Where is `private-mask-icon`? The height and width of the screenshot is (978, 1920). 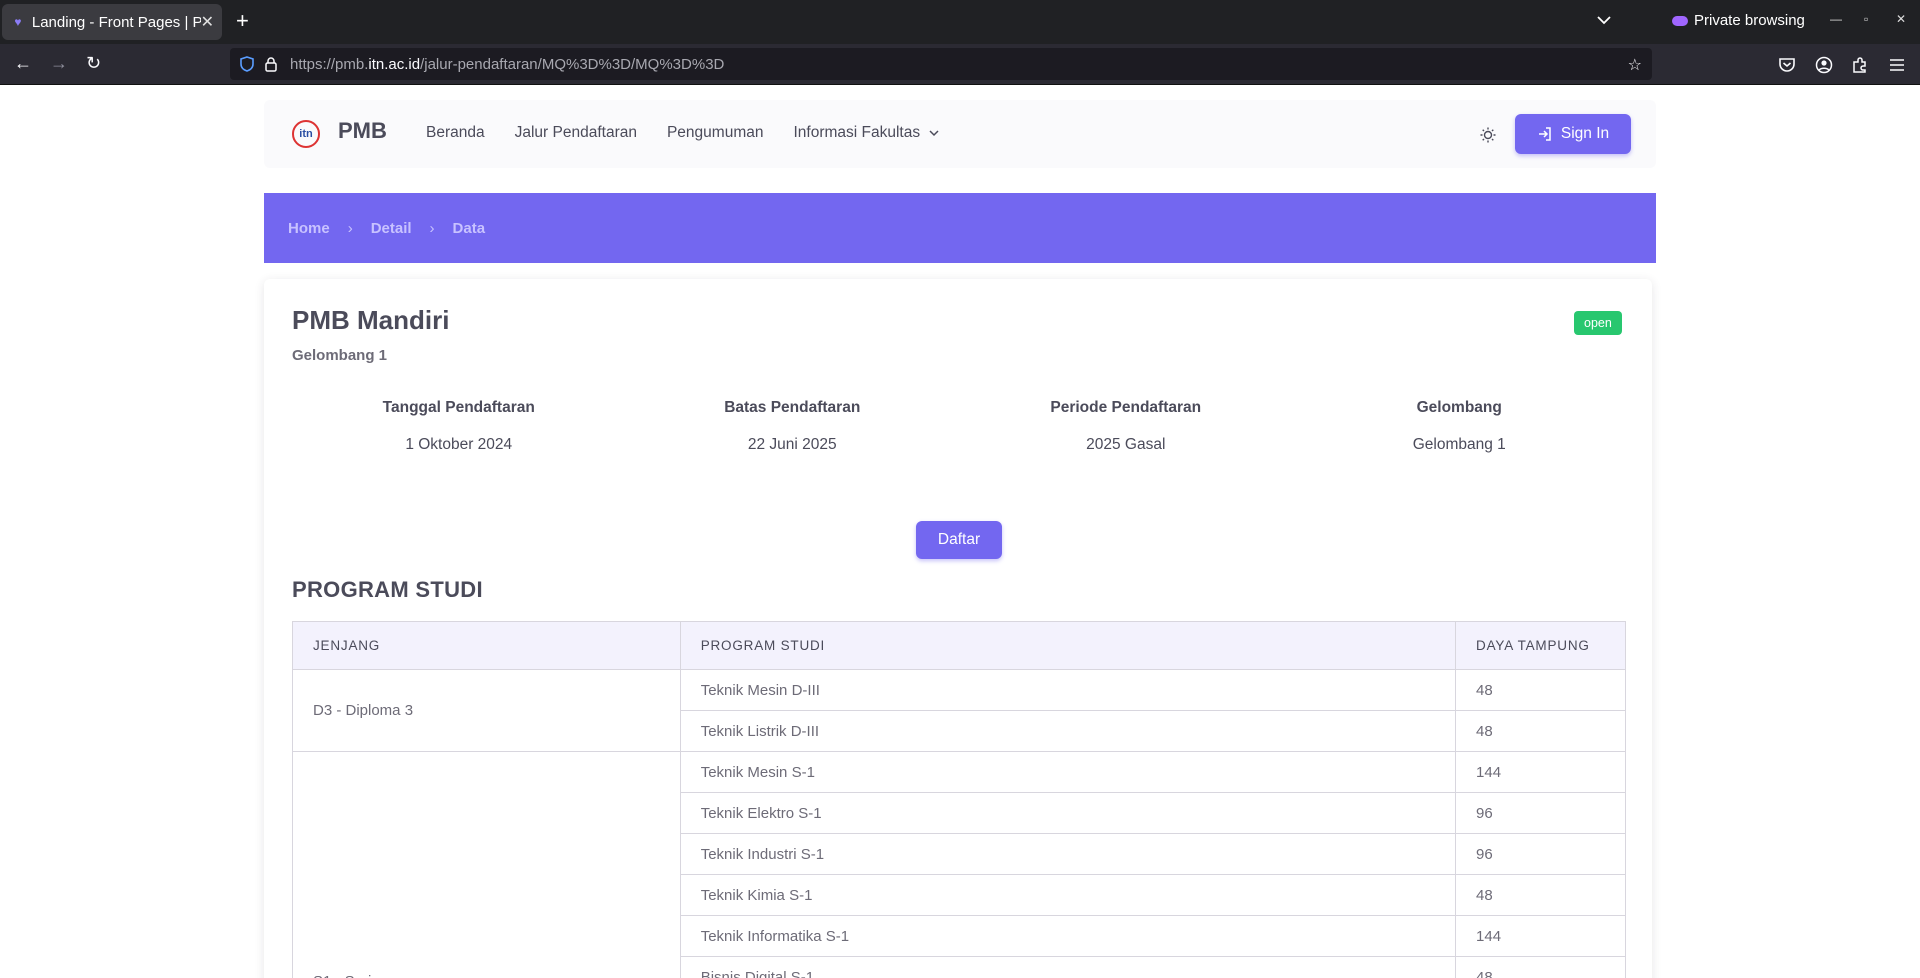 private-mask-icon is located at coordinates (1680, 20).